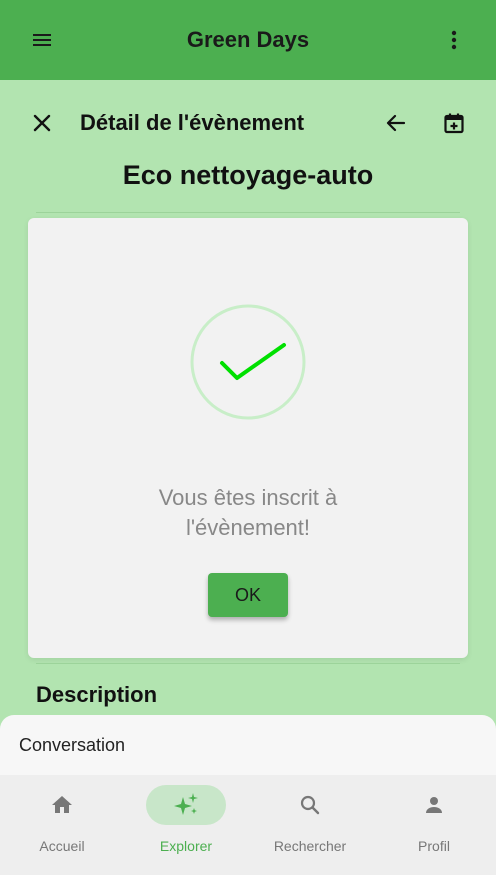 This screenshot has width=496, height=875. I want to click on home-icon, so click(62, 805).